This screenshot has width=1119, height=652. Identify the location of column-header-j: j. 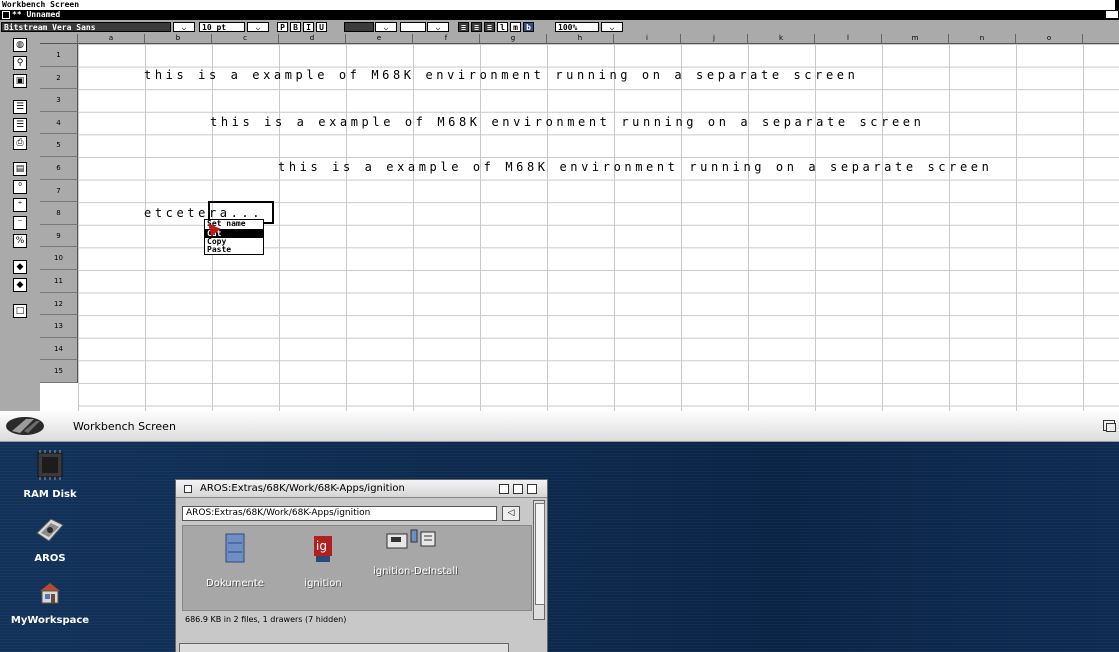
(714, 38).